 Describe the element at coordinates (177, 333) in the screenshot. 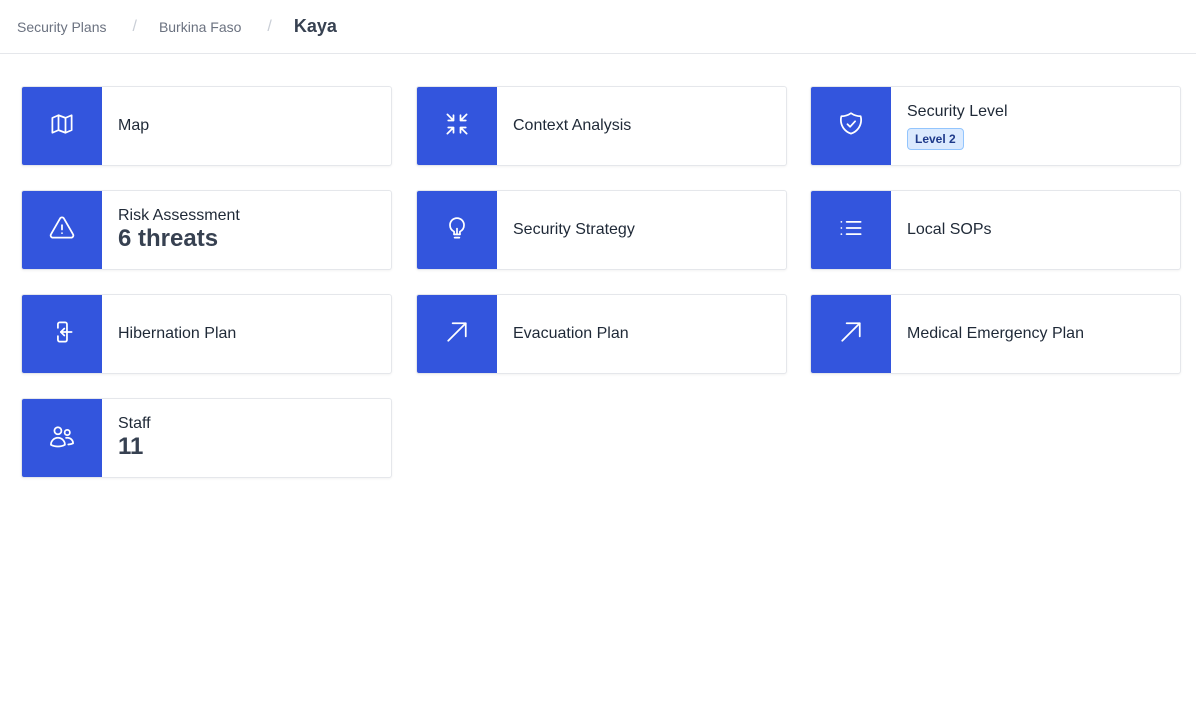

I see `card-hibernation-plan-label: Hibernation Plan` at that location.